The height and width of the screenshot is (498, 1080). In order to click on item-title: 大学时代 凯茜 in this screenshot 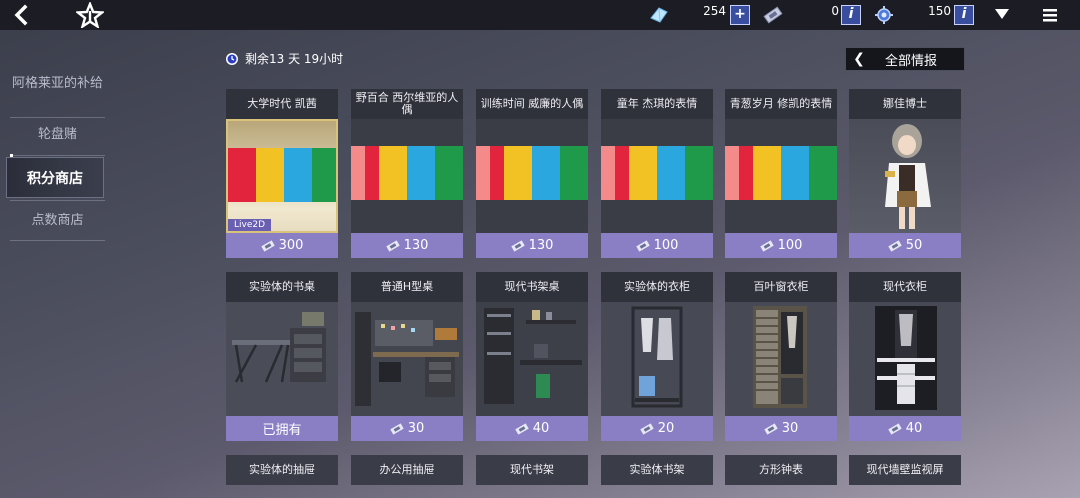, I will do `click(282, 104)`.